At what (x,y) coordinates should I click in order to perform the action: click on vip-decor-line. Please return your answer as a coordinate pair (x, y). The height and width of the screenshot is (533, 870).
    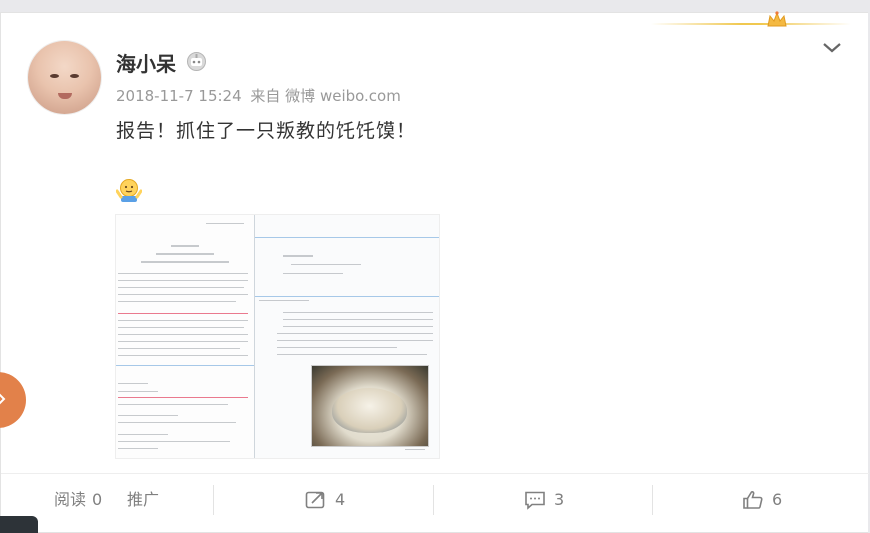
    Looking at the image, I should click on (751, 24).